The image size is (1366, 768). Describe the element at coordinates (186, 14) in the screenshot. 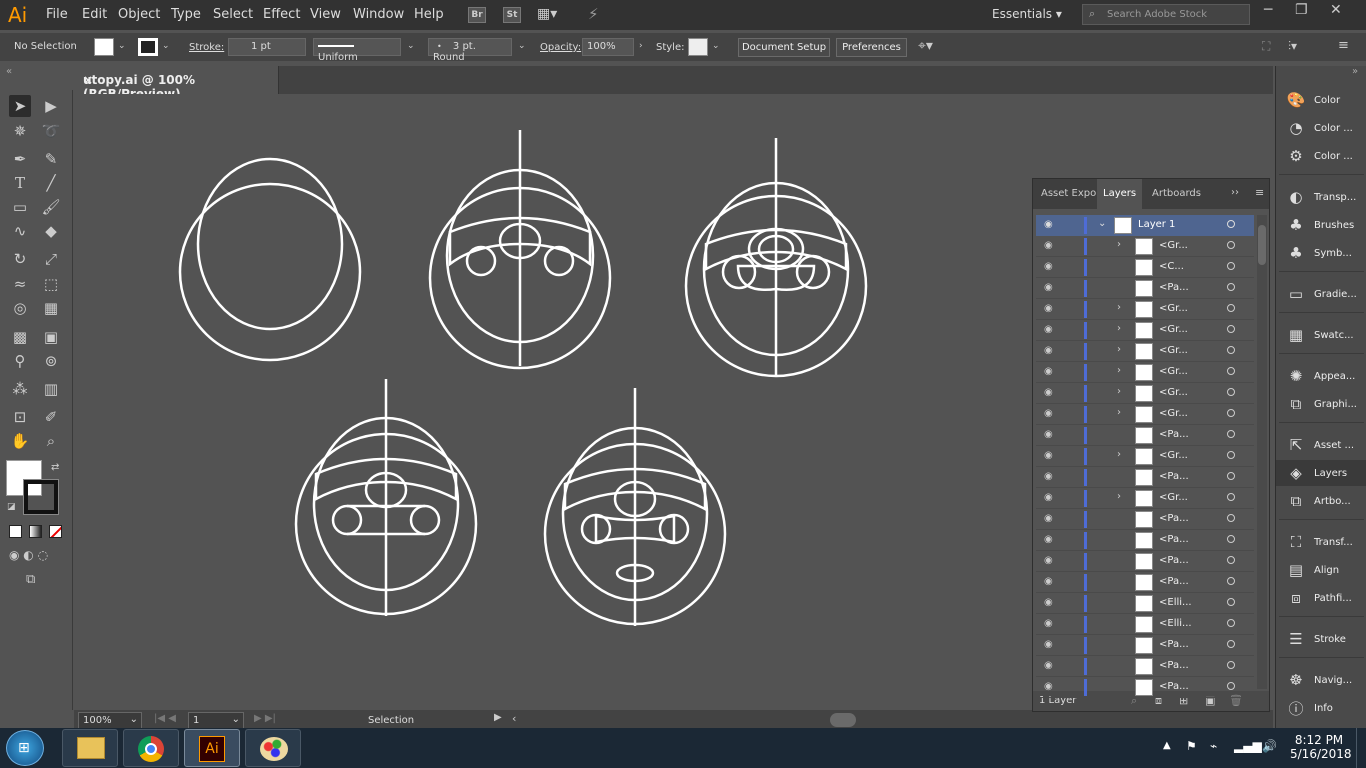

I see `menu-type: Type` at that location.